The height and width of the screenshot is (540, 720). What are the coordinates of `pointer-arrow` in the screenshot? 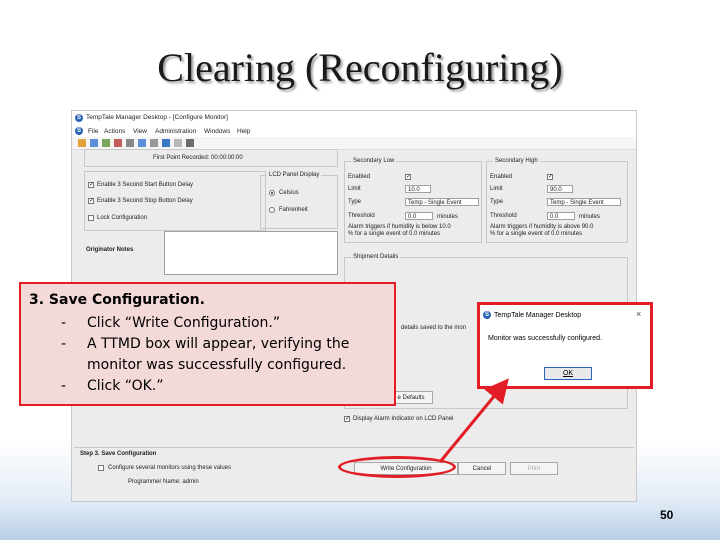 It's located at (473, 420).